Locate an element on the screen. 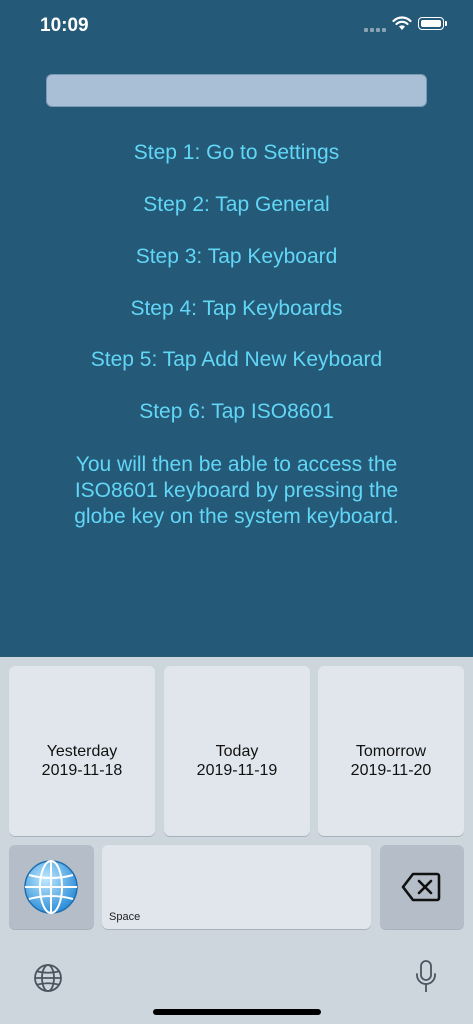 The image size is (473, 1024). today-key: Today 2019-11-19 is located at coordinates (237, 751).